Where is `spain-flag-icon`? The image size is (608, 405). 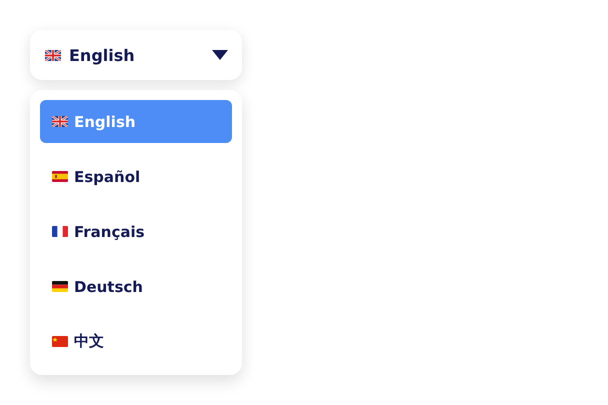 spain-flag-icon is located at coordinates (60, 176).